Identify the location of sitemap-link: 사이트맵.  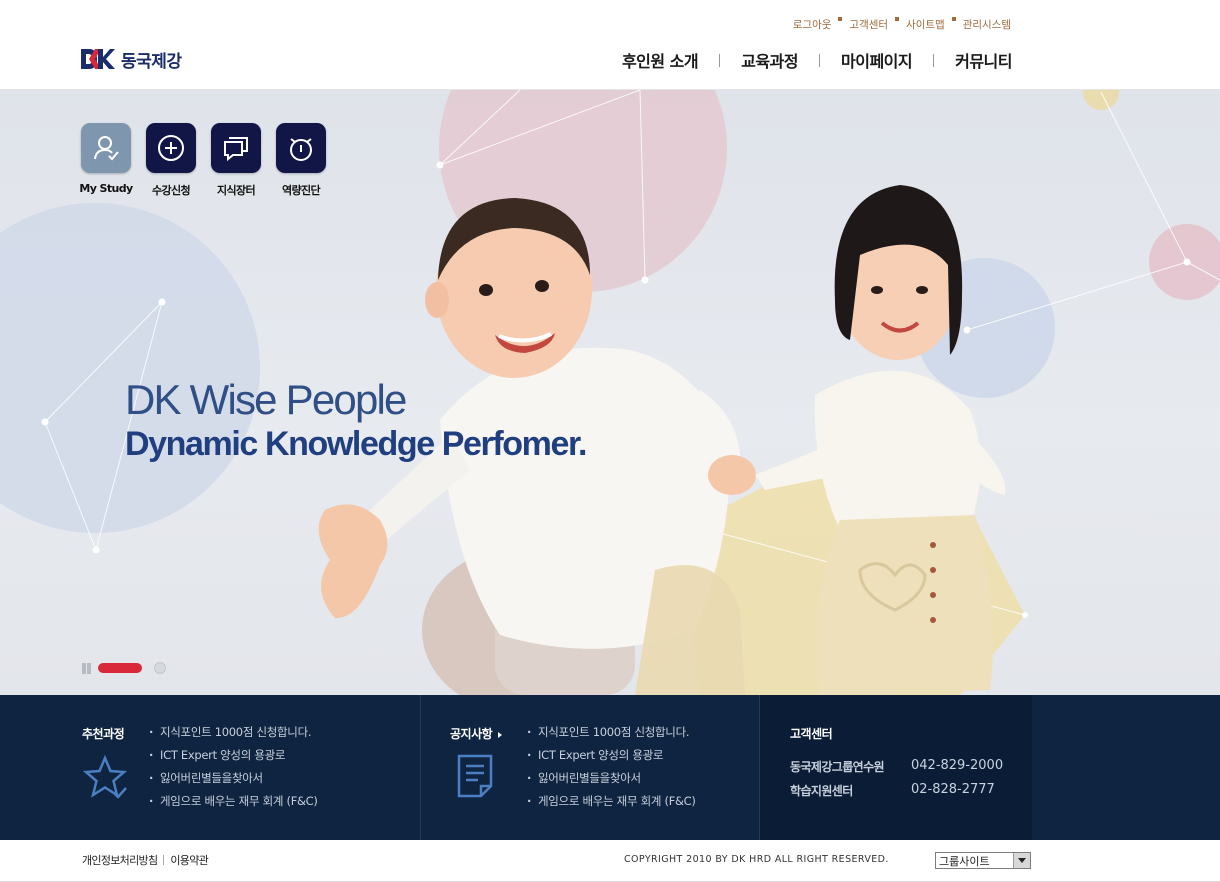
(925, 24).